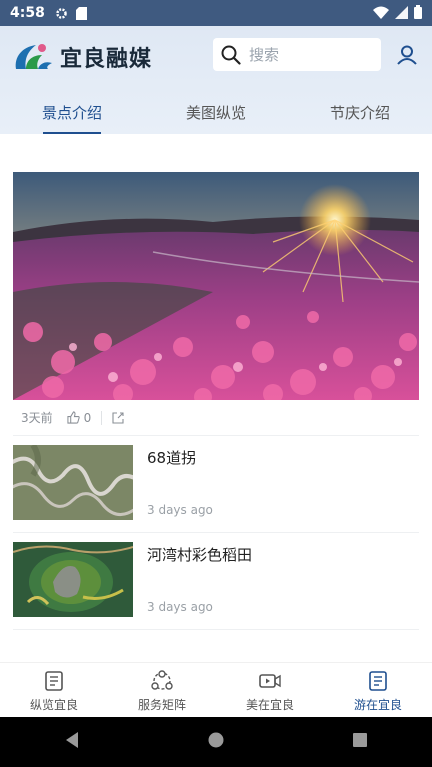 This screenshot has height=767, width=432. I want to click on wifi-icon, so click(381, 13).